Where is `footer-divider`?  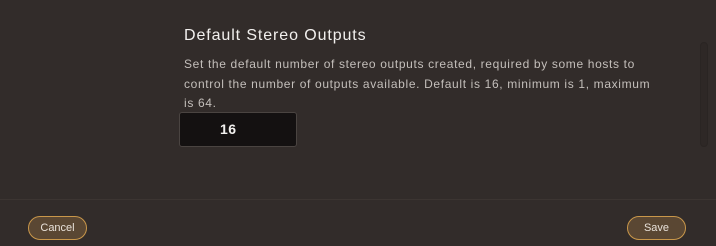
footer-divider is located at coordinates (358, 199).